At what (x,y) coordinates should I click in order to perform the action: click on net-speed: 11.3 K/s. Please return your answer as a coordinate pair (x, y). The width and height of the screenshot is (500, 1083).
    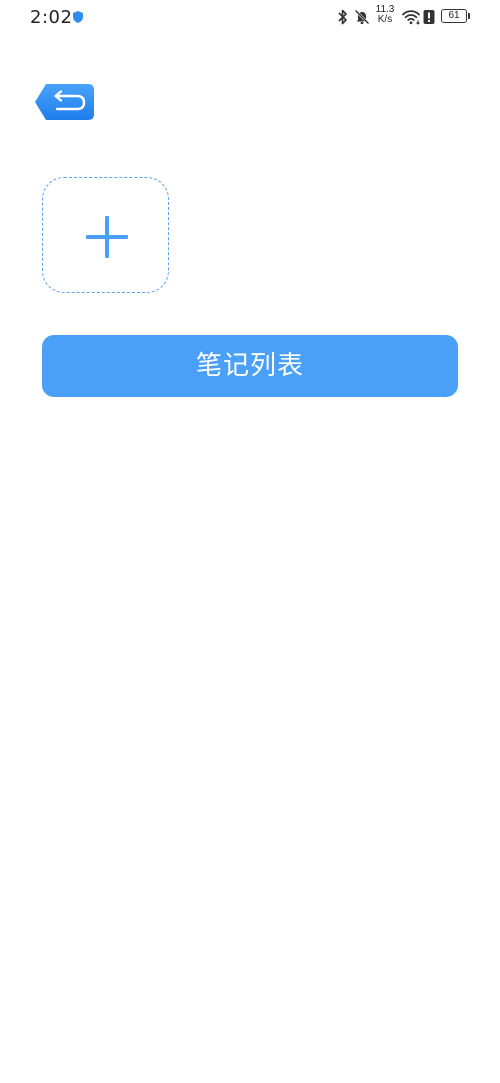
    Looking at the image, I should click on (385, 15).